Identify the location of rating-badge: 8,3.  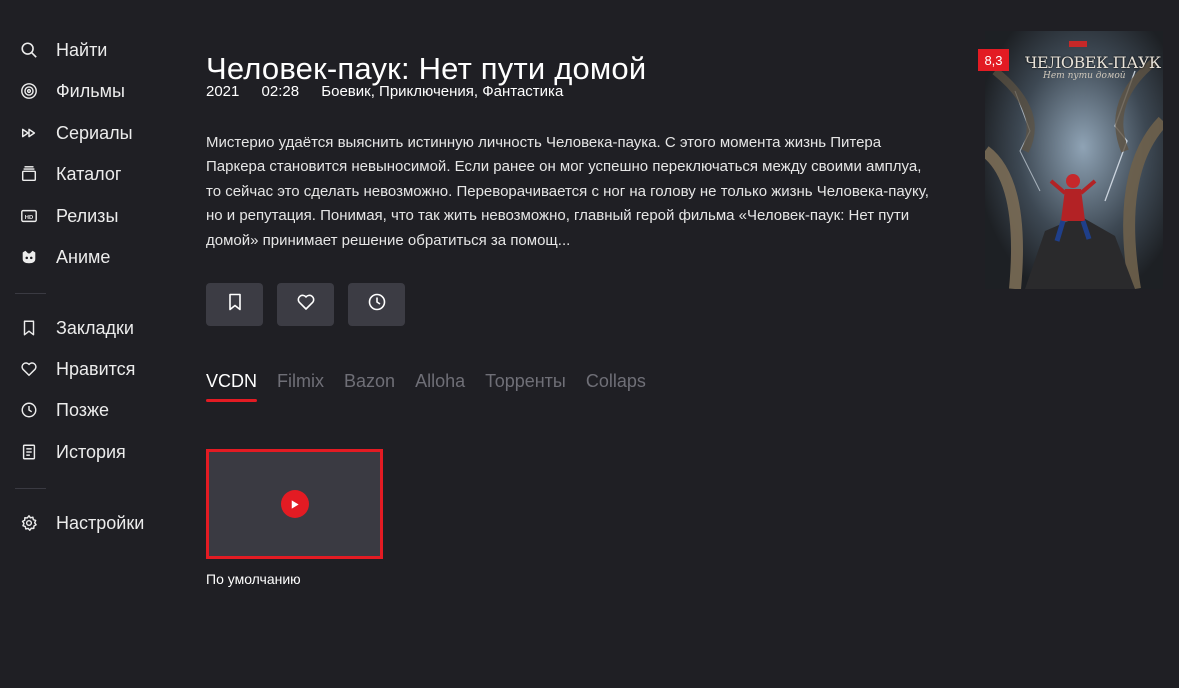
(993, 60).